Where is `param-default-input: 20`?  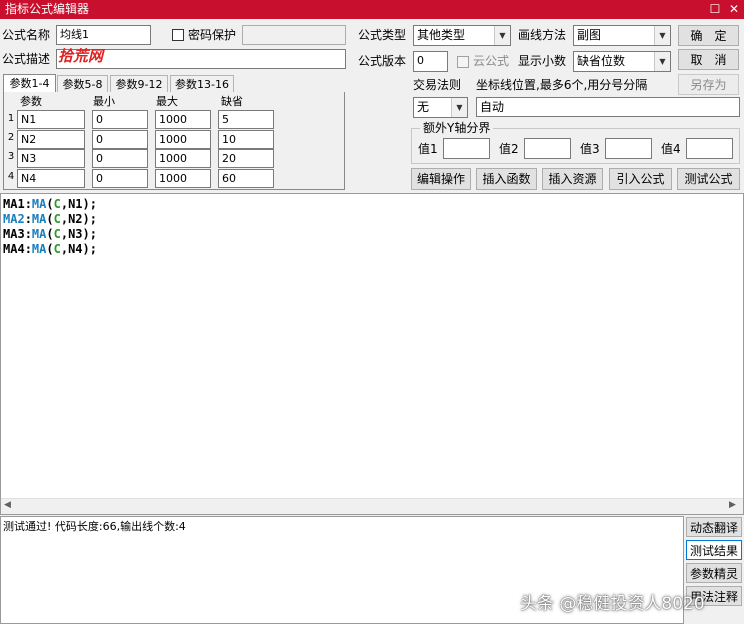
param-default-input: 20 is located at coordinates (246, 158).